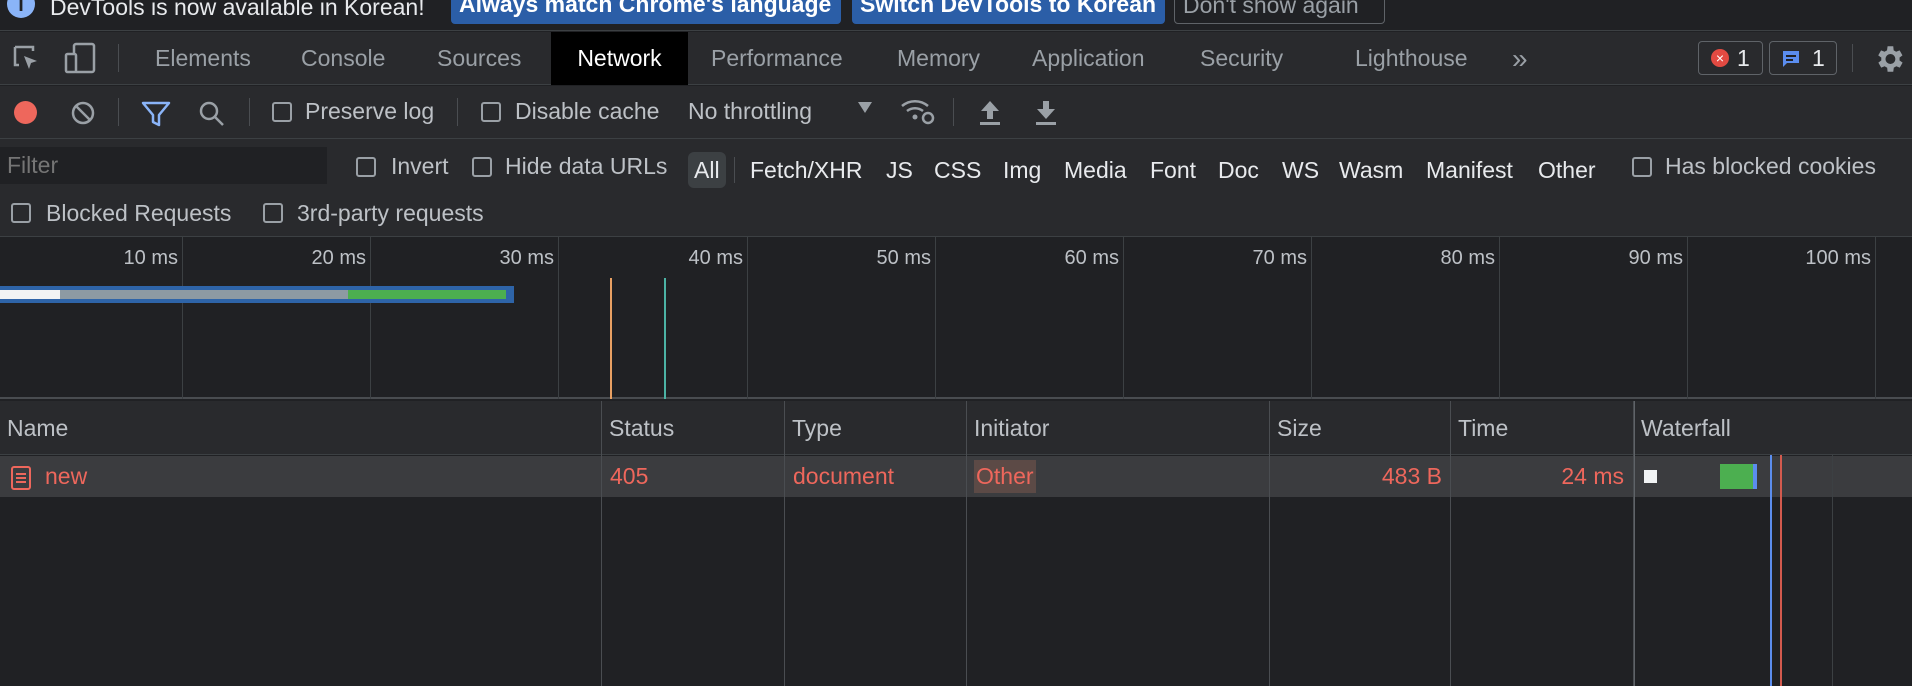 This screenshot has width=1912, height=686. I want to click on type-filter-all: All, so click(707, 170).